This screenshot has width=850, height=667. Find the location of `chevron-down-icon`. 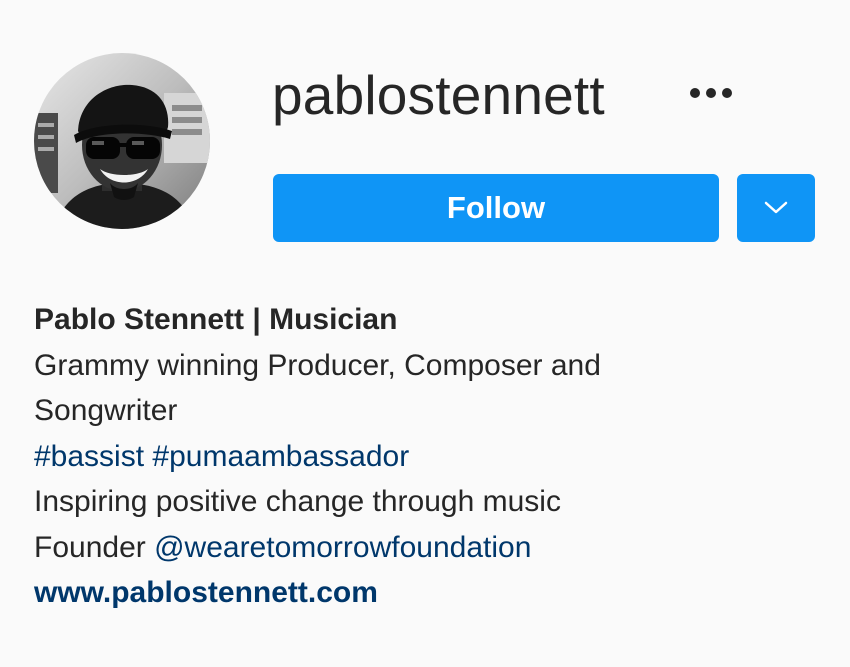

chevron-down-icon is located at coordinates (776, 207).